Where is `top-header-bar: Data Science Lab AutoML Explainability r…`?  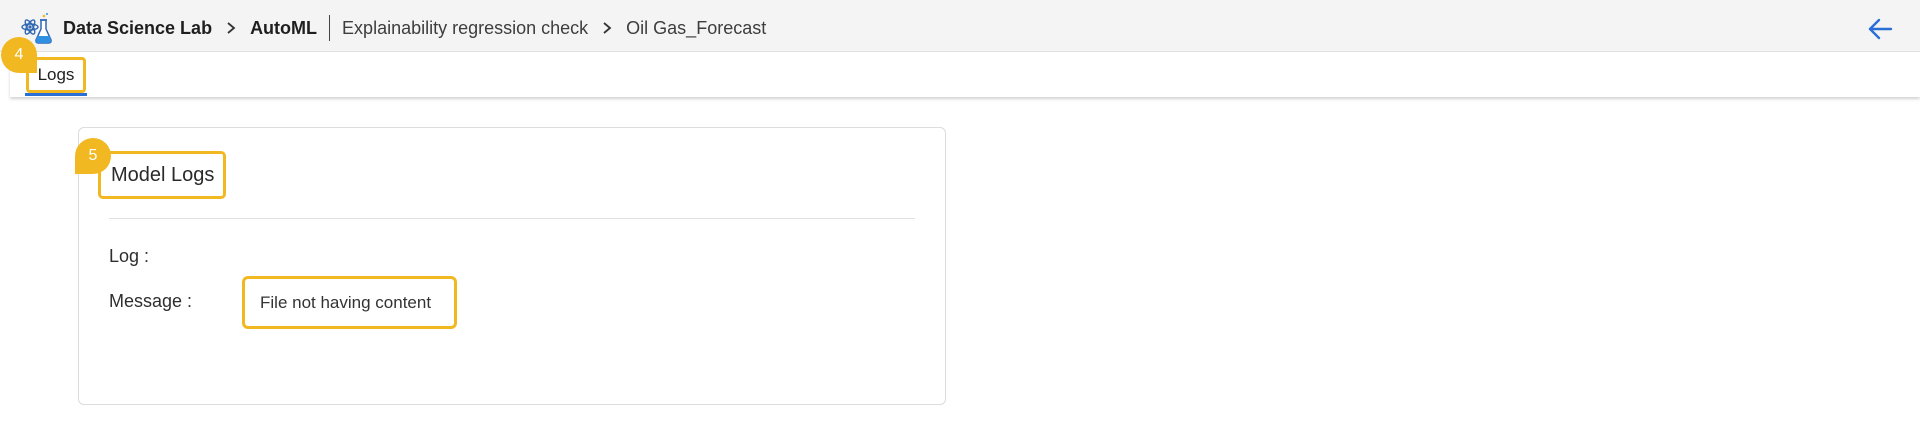 top-header-bar: Data Science Lab AutoML Explainability r… is located at coordinates (960, 26).